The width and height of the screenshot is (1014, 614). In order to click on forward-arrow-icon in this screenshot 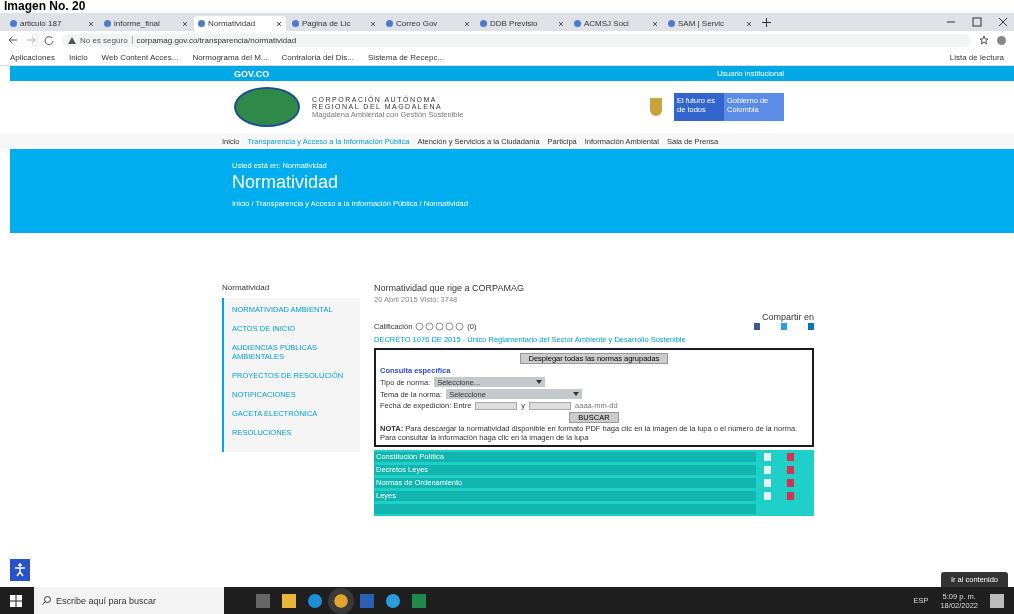, I will do `click(31, 40)`.